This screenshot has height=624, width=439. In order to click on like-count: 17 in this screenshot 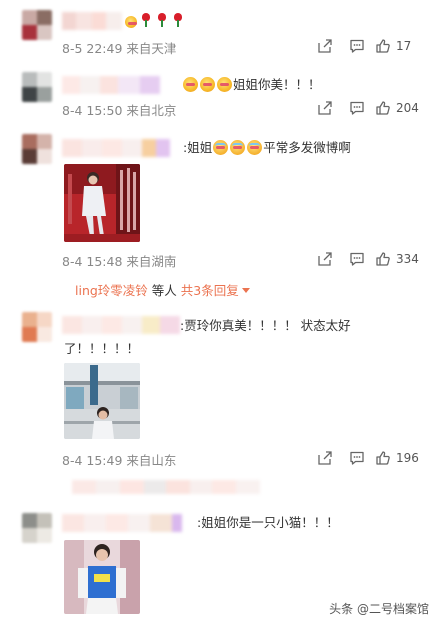, I will do `click(404, 46)`.